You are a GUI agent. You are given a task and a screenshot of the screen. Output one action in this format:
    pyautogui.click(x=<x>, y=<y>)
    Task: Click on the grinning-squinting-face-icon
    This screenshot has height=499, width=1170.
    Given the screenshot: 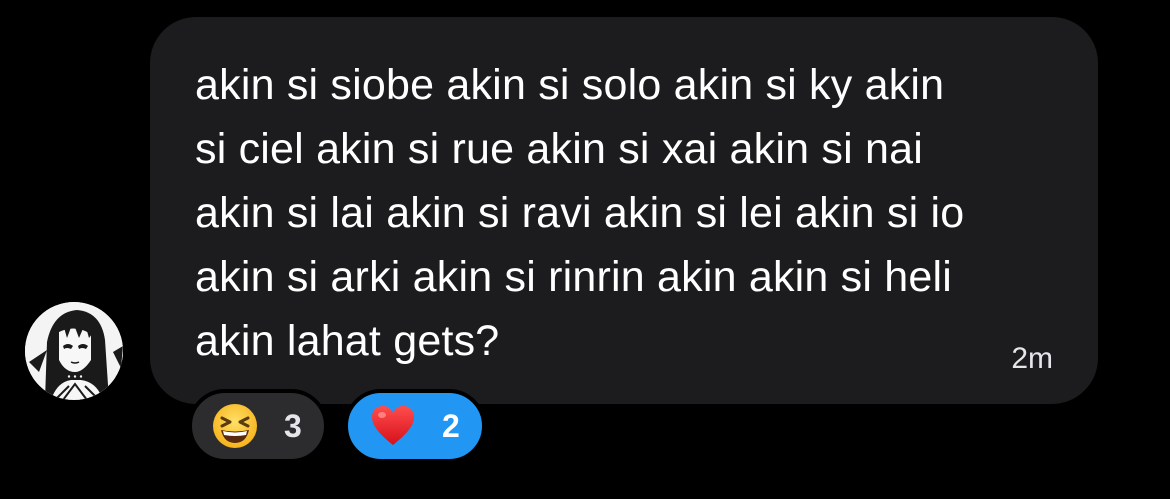 What is the action you would take?
    pyautogui.click(x=235, y=426)
    